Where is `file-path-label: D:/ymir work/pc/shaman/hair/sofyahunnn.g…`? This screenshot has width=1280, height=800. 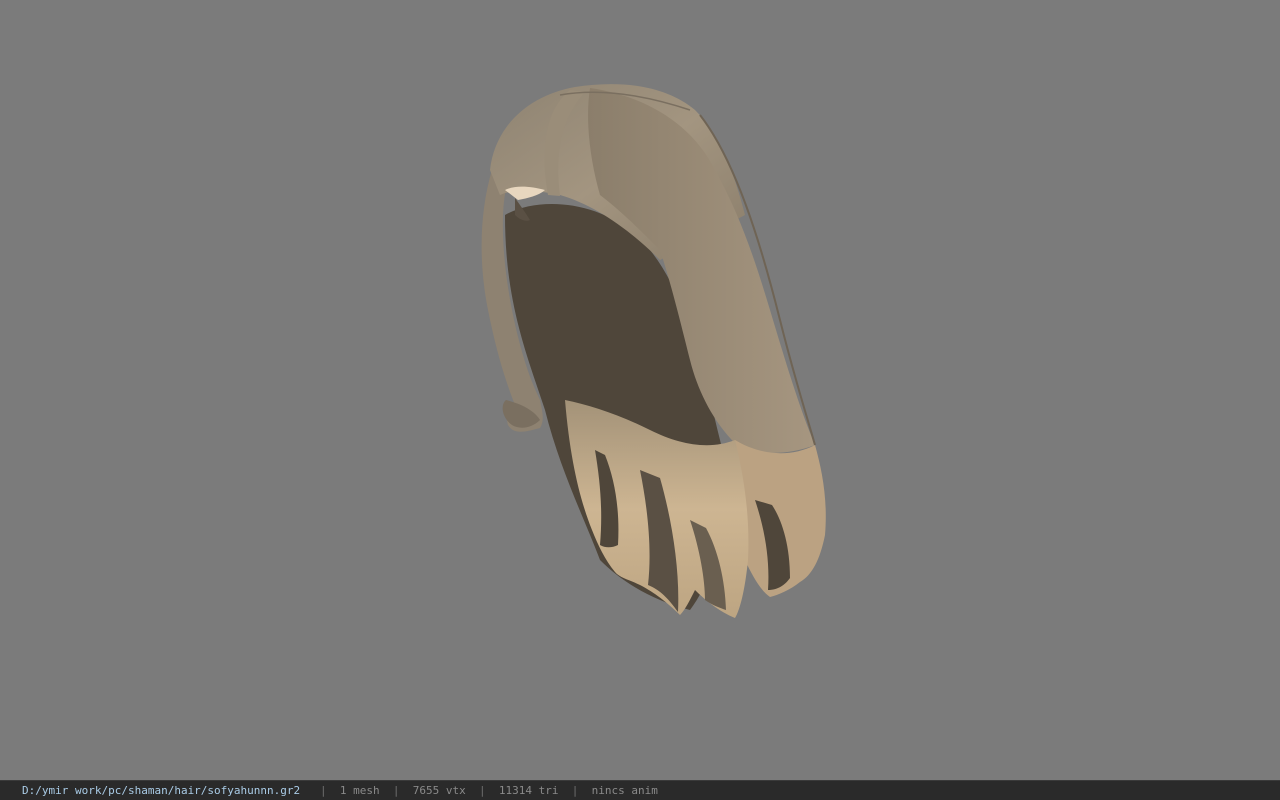
file-path-label: D:/ymir work/pc/shaman/hair/sofyahunnn.g… is located at coordinates (161, 790).